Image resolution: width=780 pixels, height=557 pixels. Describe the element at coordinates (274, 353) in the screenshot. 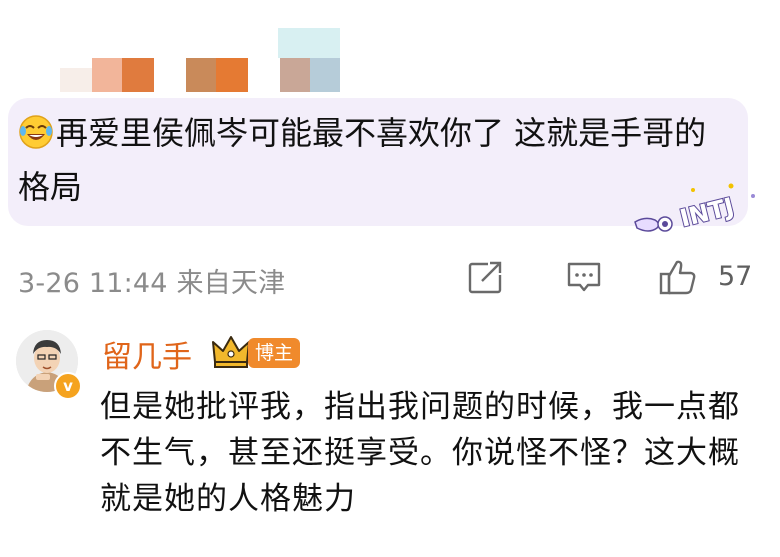

I see `author-badge: 博主` at that location.